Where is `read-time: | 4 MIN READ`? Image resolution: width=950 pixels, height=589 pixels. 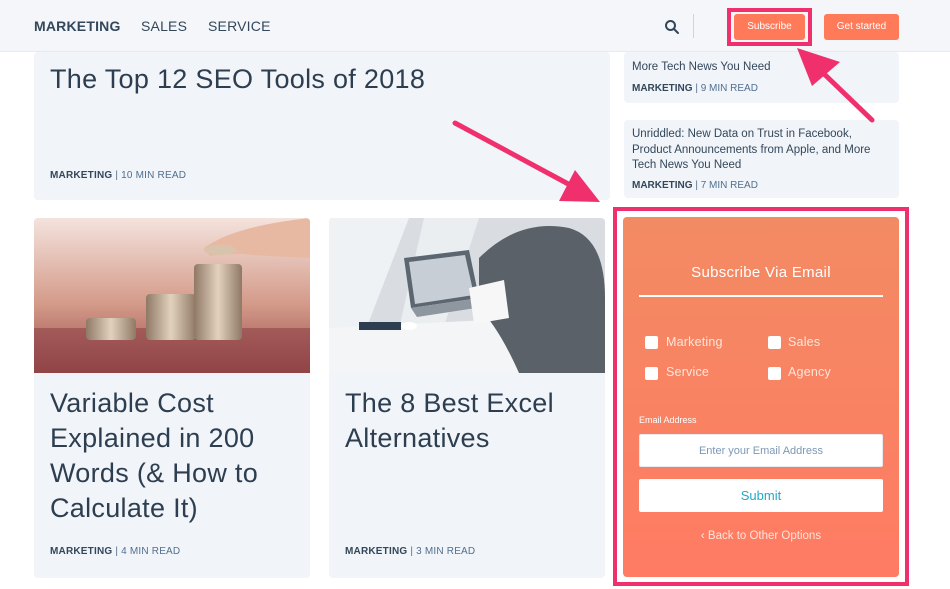 read-time: | 4 MIN READ is located at coordinates (148, 551).